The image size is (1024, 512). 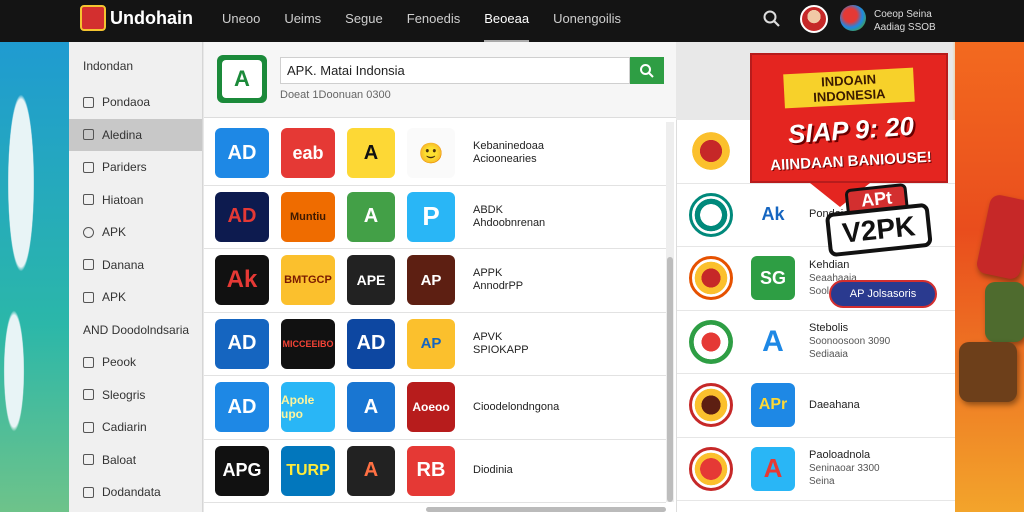 I want to click on sidebar-item-label: Cadiarin, so click(x=124, y=427).